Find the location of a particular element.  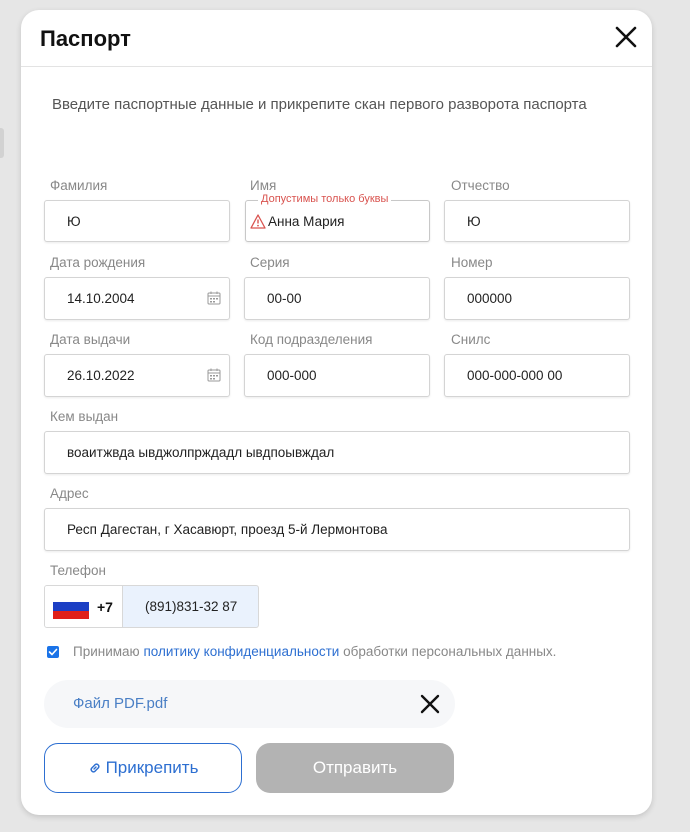

attached-file: Файл PDF.pdf is located at coordinates (249, 704).